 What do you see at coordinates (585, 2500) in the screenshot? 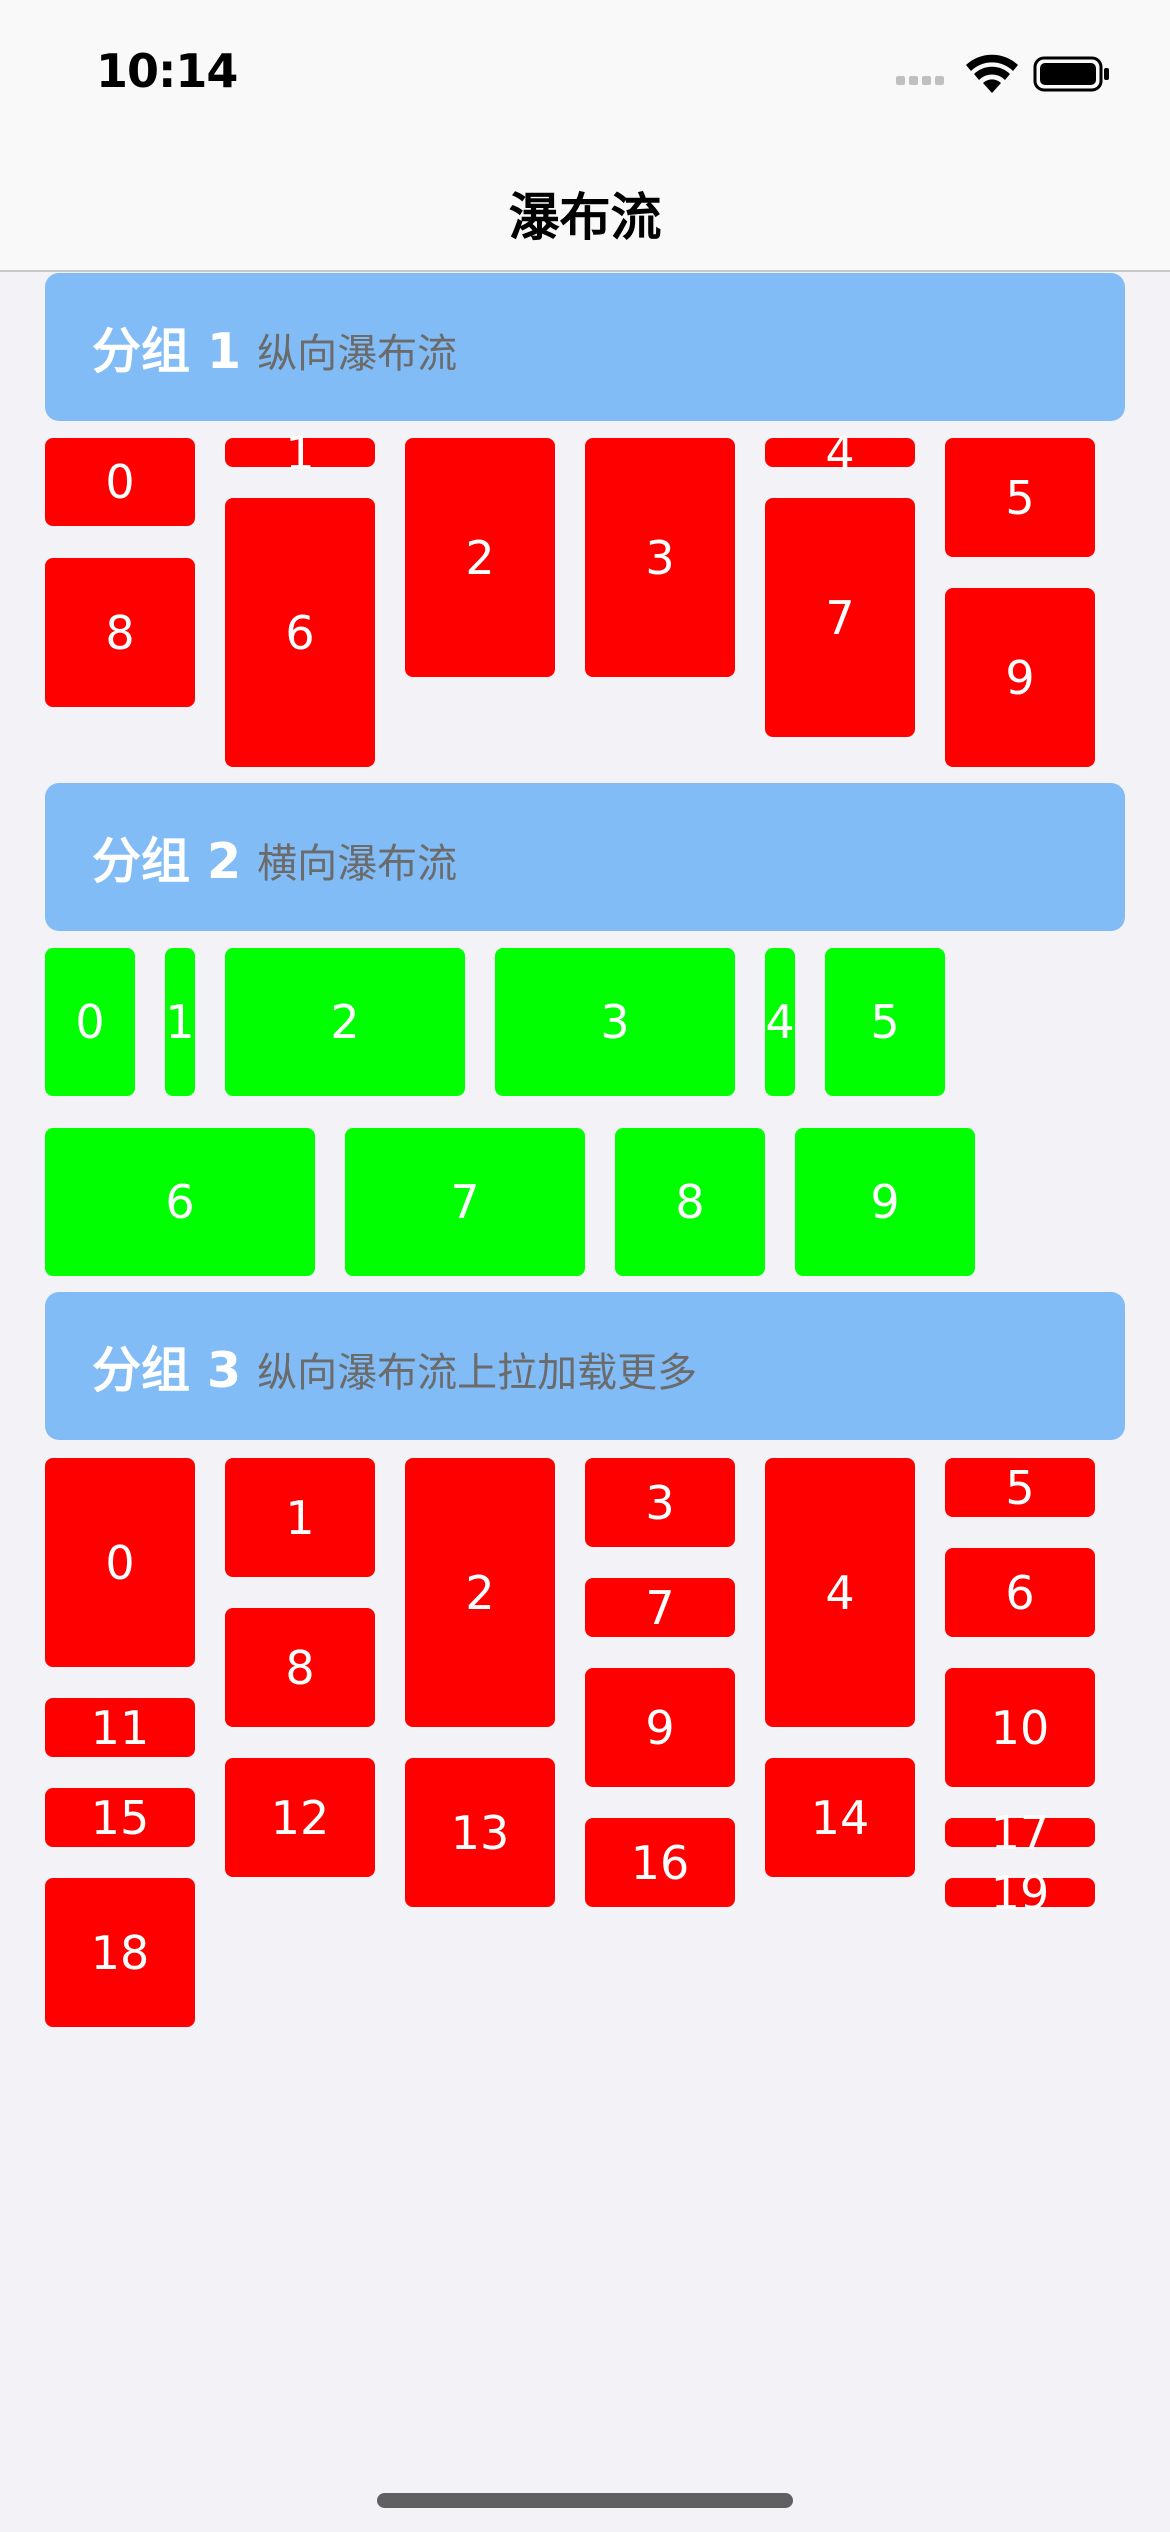
I see `home-indicator` at bounding box center [585, 2500].